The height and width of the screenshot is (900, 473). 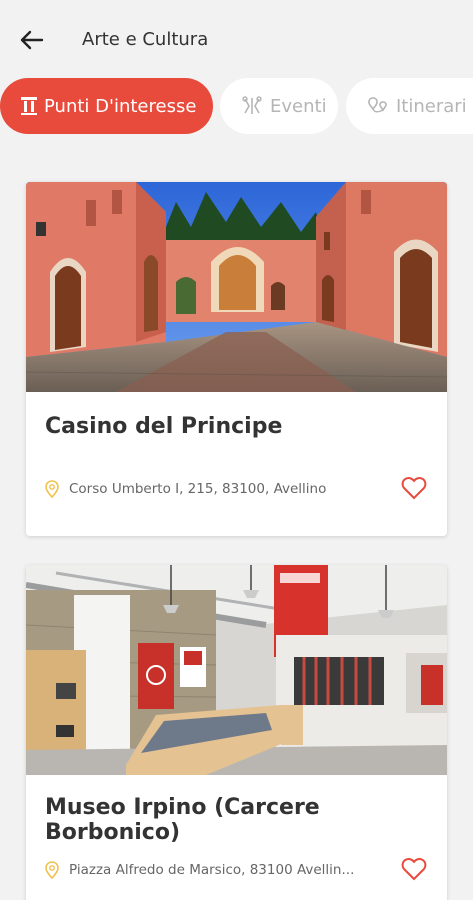 I want to click on card-title: Museo Irpino (Carcere Borbonico), so click(x=182, y=820).